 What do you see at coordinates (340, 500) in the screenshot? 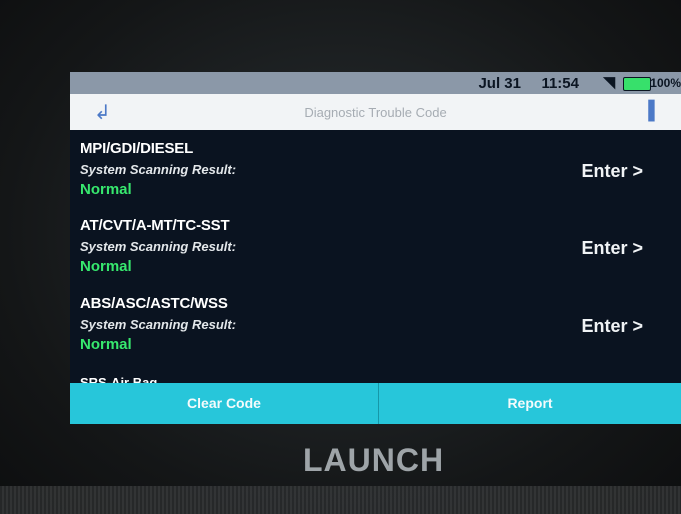
I see `device-bezel-texture` at bounding box center [340, 500].